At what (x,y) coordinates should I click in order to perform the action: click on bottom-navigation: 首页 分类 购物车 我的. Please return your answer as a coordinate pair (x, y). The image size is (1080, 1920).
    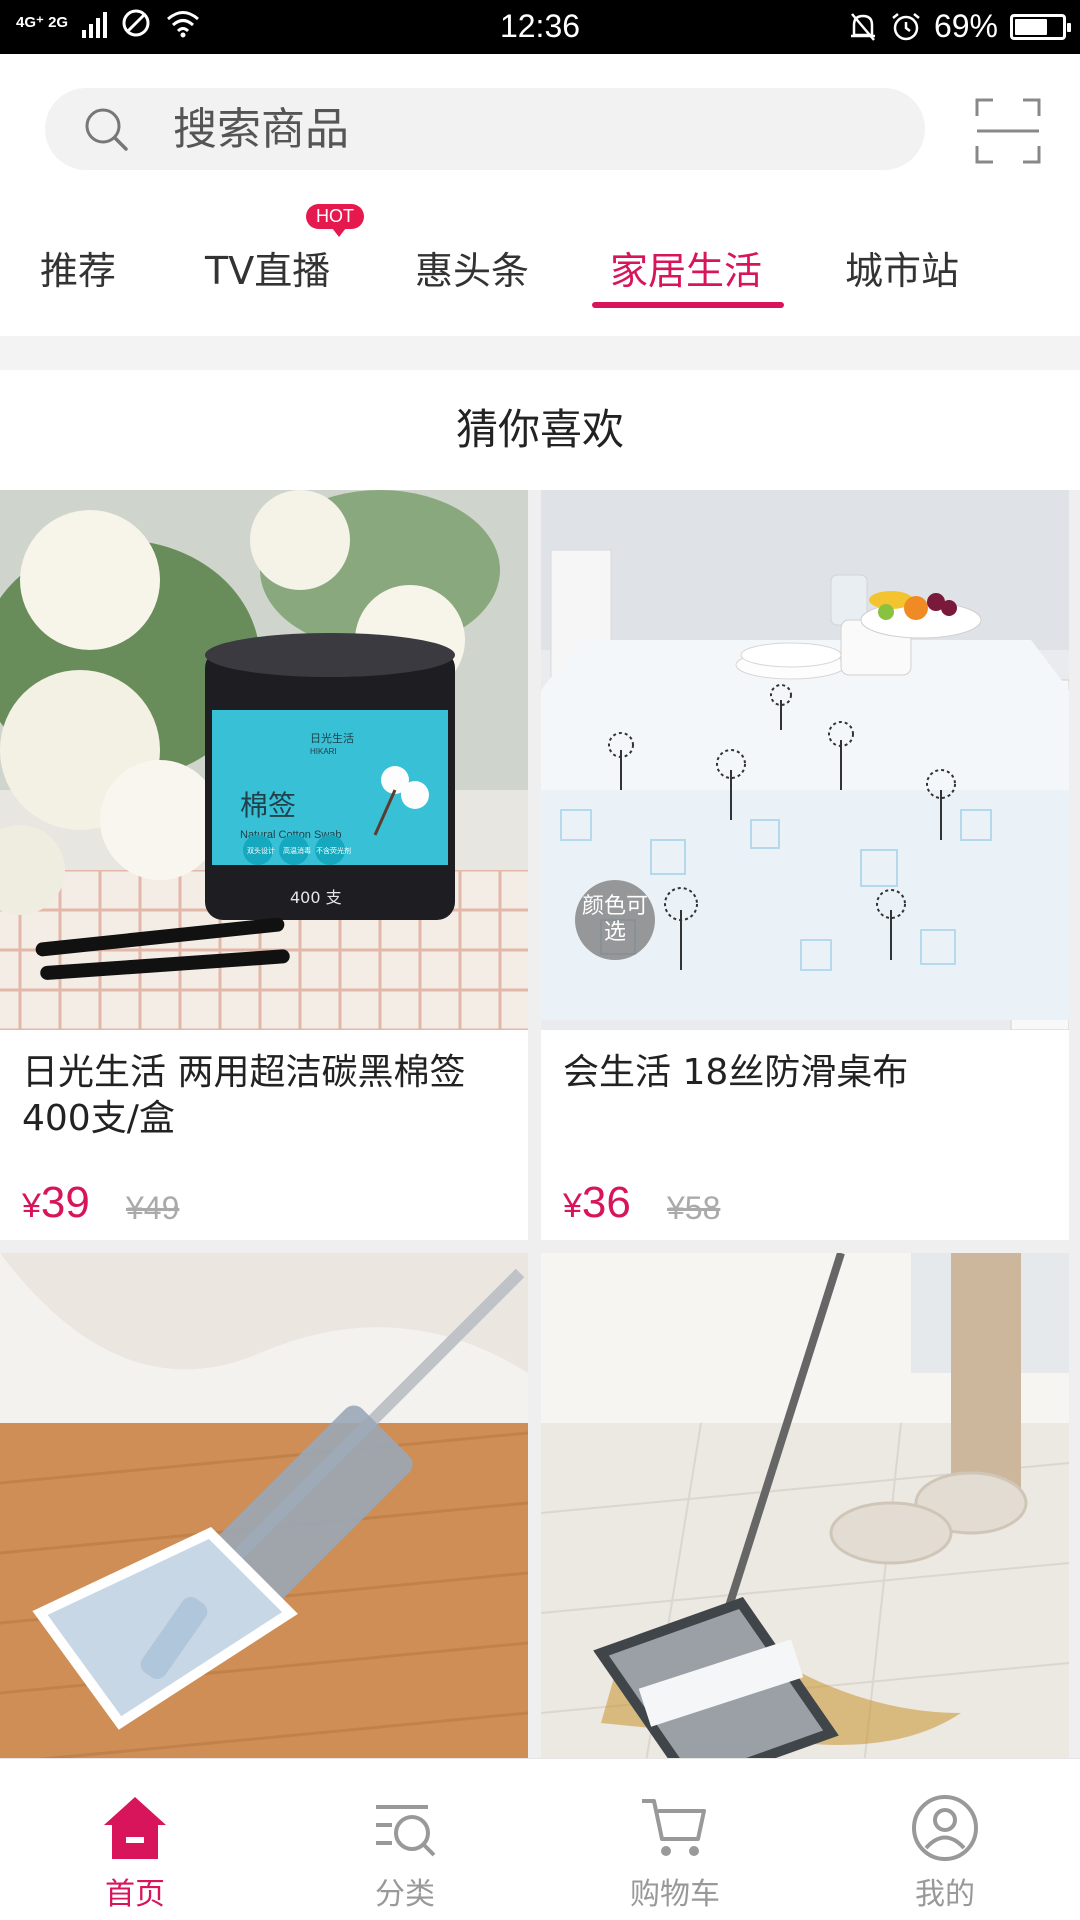
    Looking at the image, I should click on (540, 1839).